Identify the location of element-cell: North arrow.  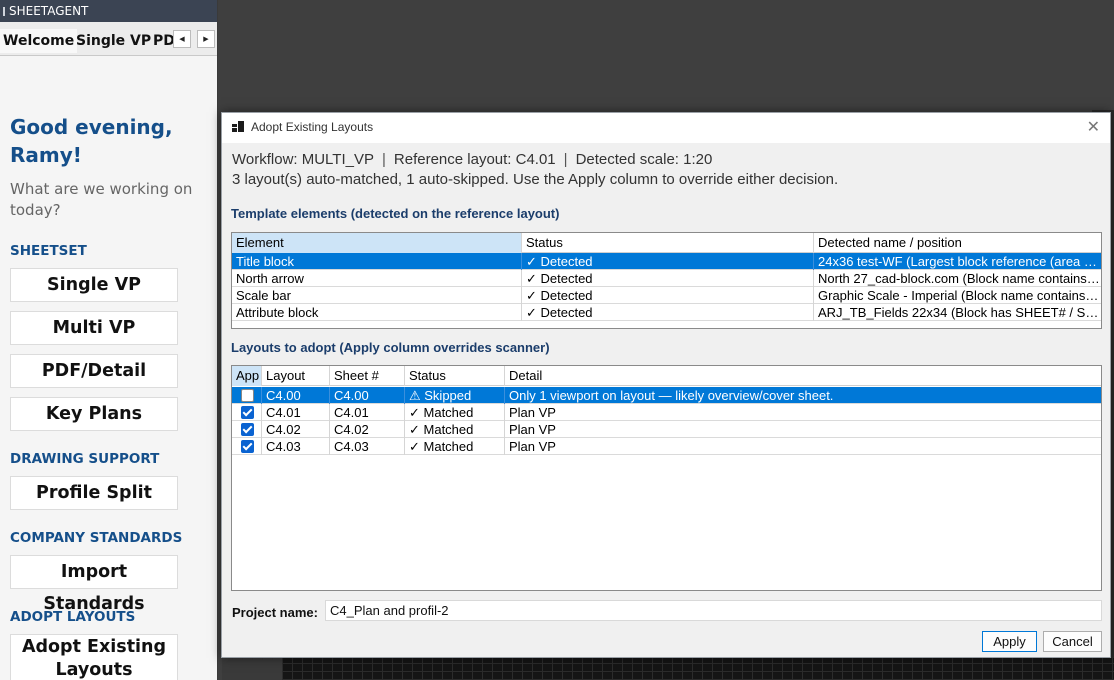
(377, 278).